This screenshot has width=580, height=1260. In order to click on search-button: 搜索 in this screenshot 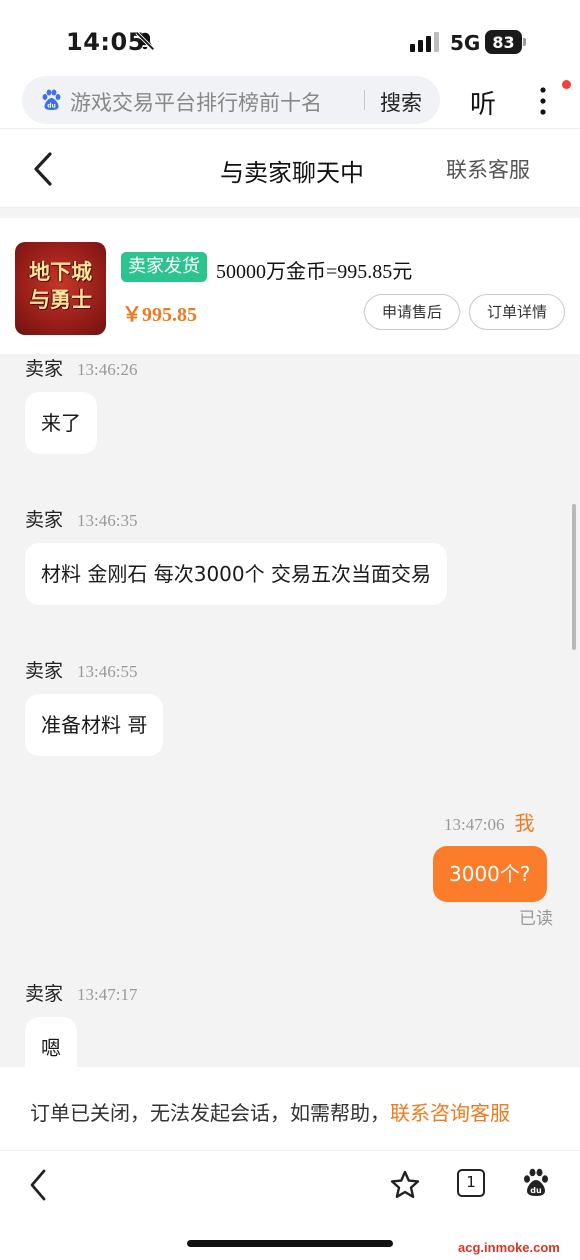, I will do `click(401, 102)`.